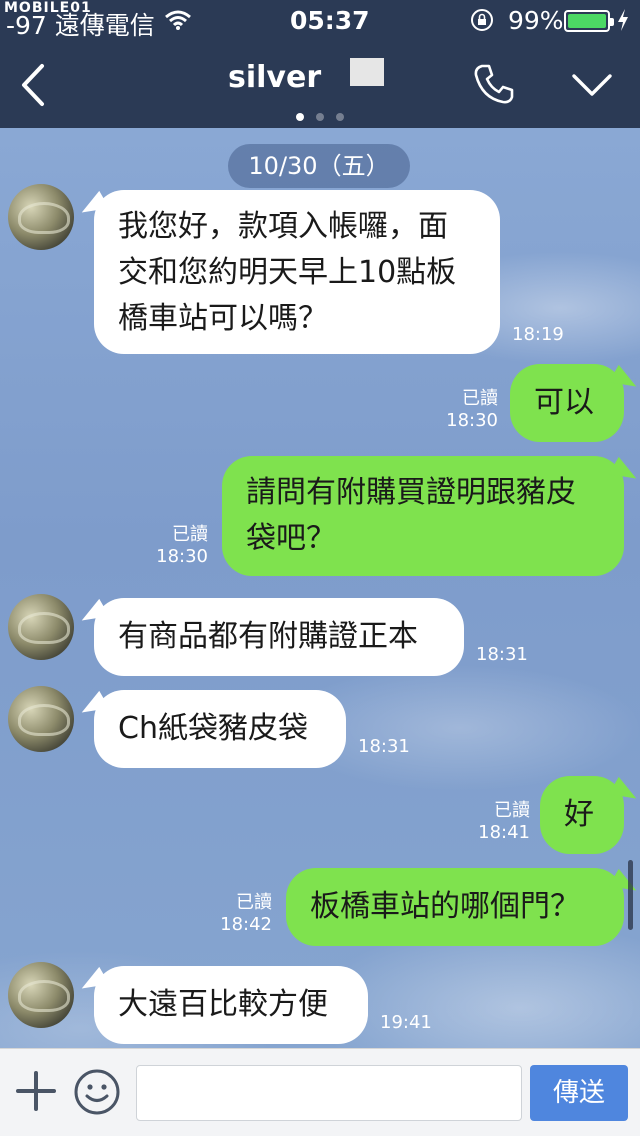 The height and width of the screenshot is (1136, 640). I want to click on message-input-bar: 傳送, so click(320, 1092).